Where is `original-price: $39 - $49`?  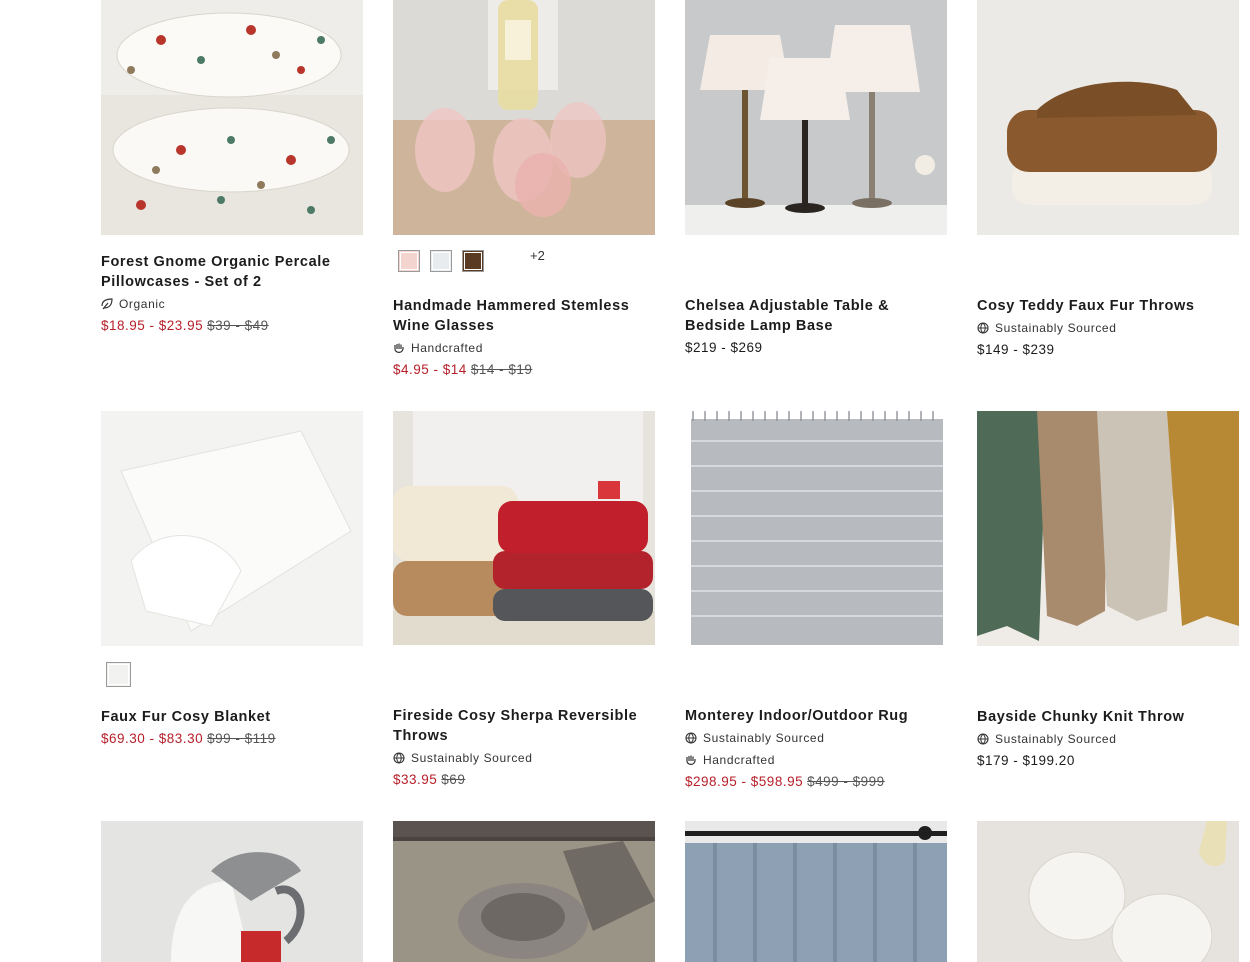
original-price: $39 - $49 is located at coordinates (238, 325).